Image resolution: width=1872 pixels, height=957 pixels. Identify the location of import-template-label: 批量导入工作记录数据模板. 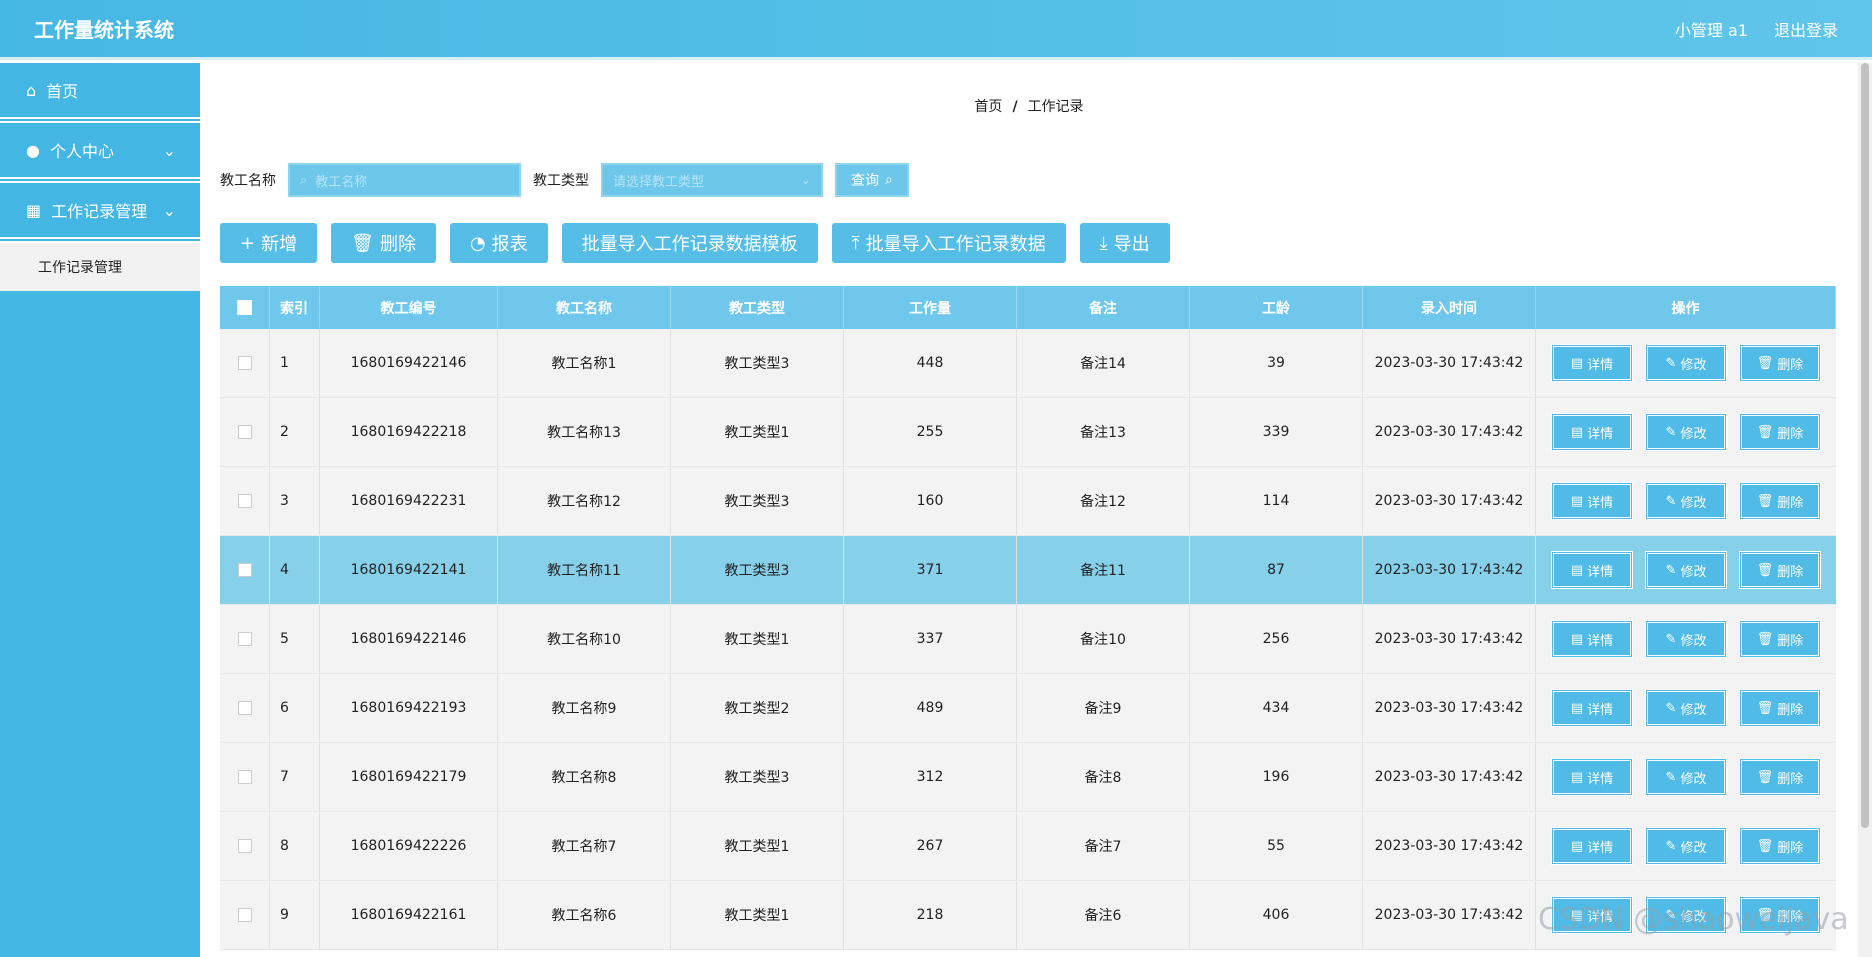
(689, 244).